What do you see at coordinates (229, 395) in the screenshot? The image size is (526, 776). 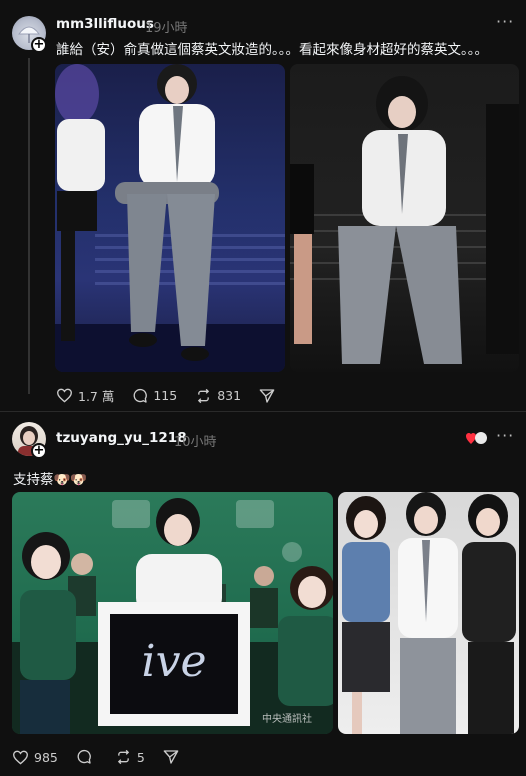 I see `repost-count: 831` at bounding box center [229, 395].